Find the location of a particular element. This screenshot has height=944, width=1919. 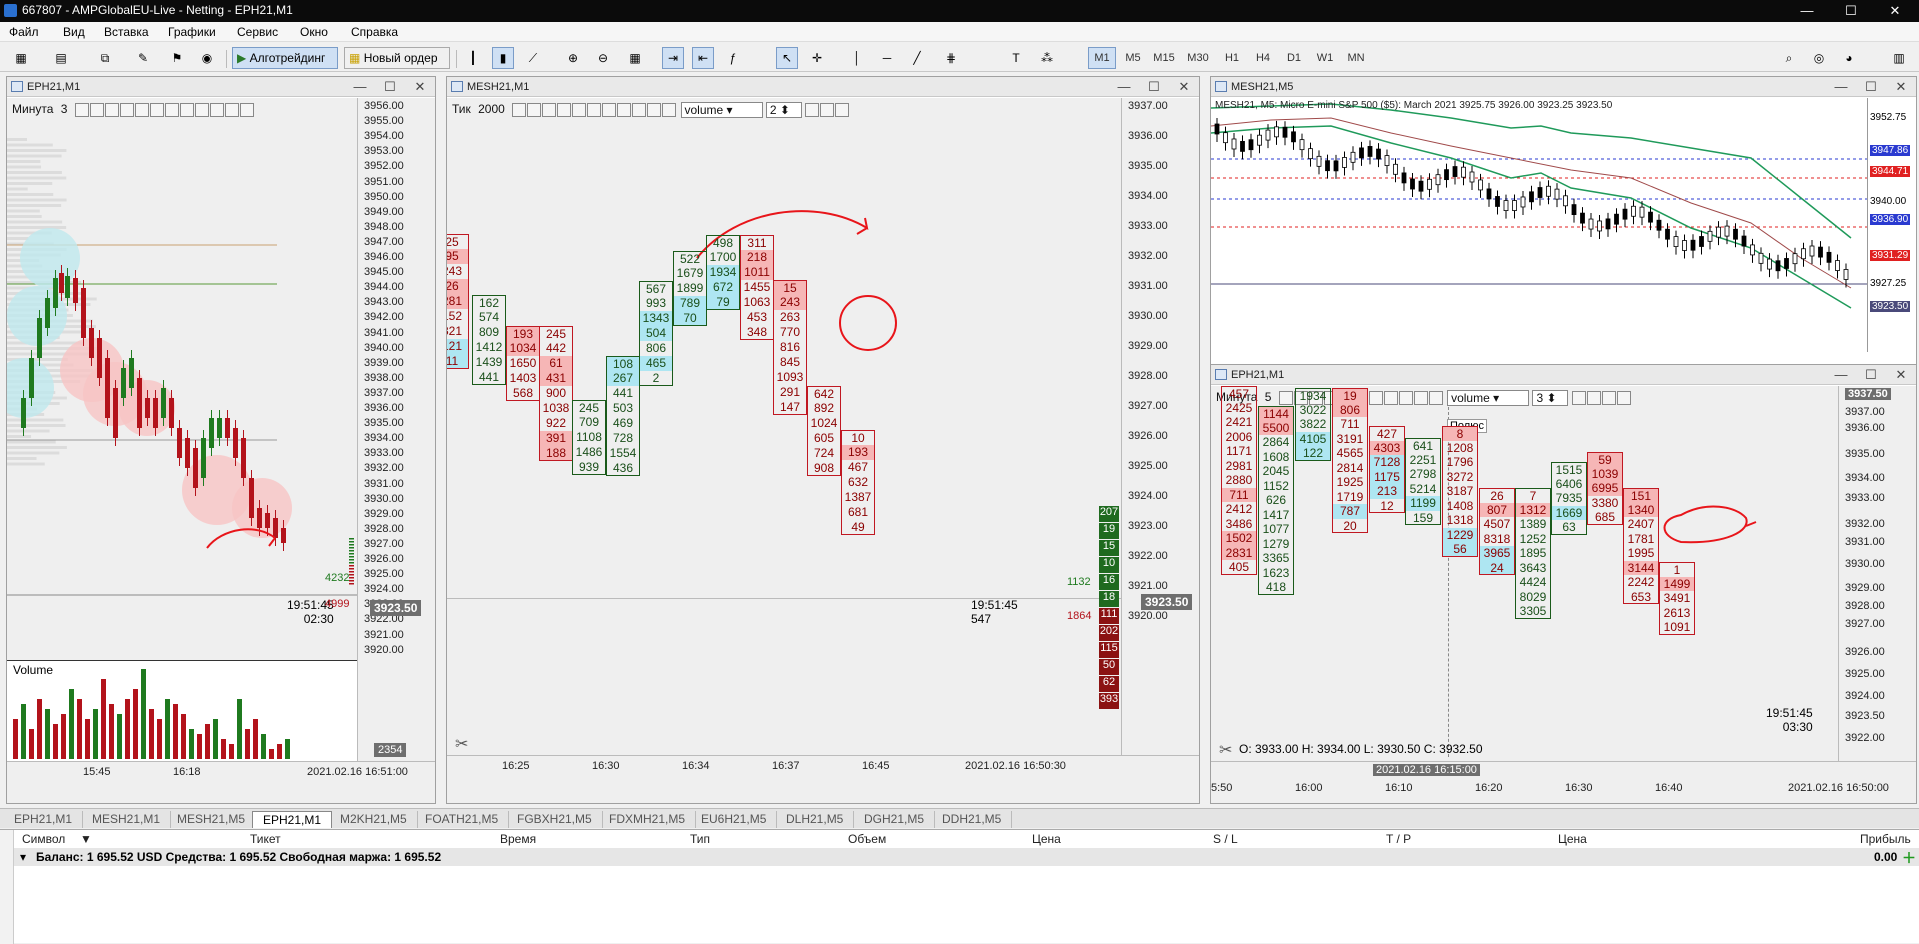

signal-icon: ◕ is located at coordinates (1849, 58).